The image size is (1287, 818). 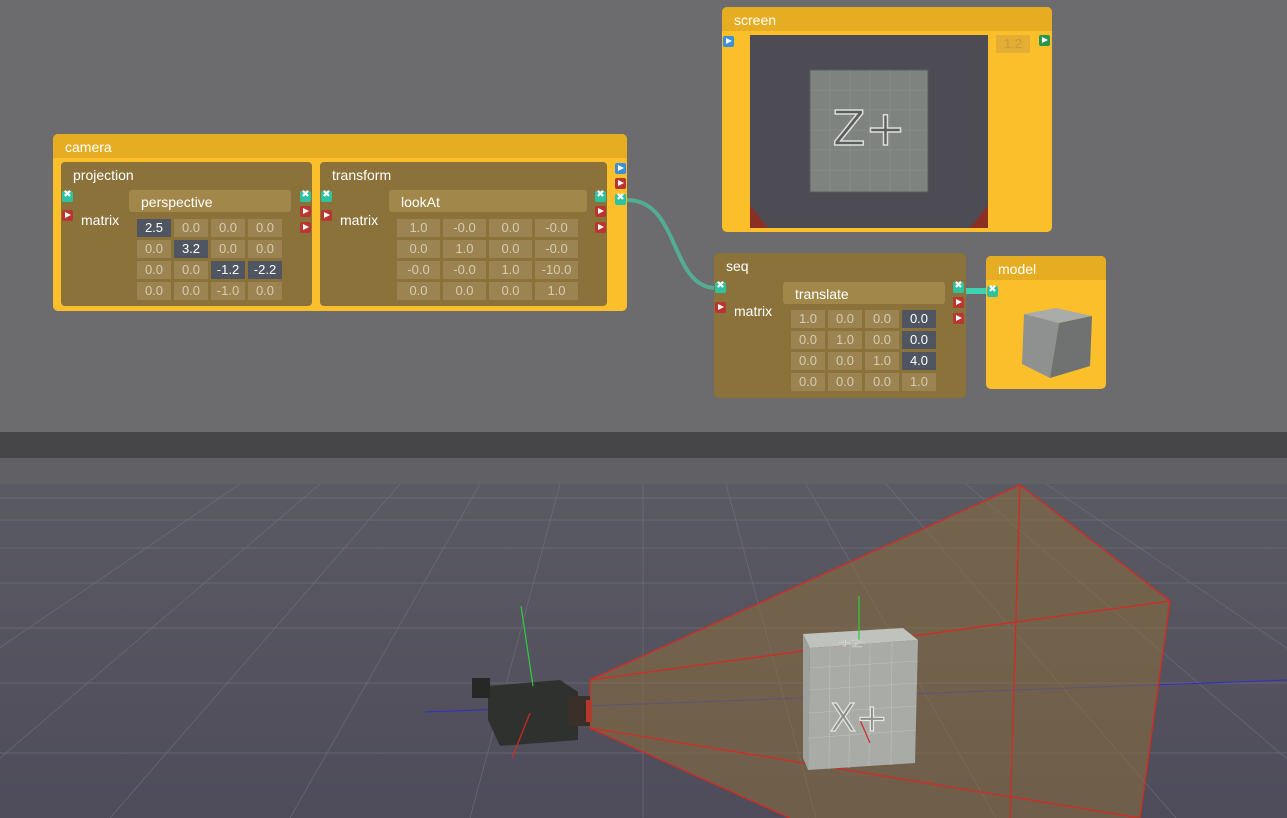 I want to click on seq-node-header, so click(x=840, y=265).